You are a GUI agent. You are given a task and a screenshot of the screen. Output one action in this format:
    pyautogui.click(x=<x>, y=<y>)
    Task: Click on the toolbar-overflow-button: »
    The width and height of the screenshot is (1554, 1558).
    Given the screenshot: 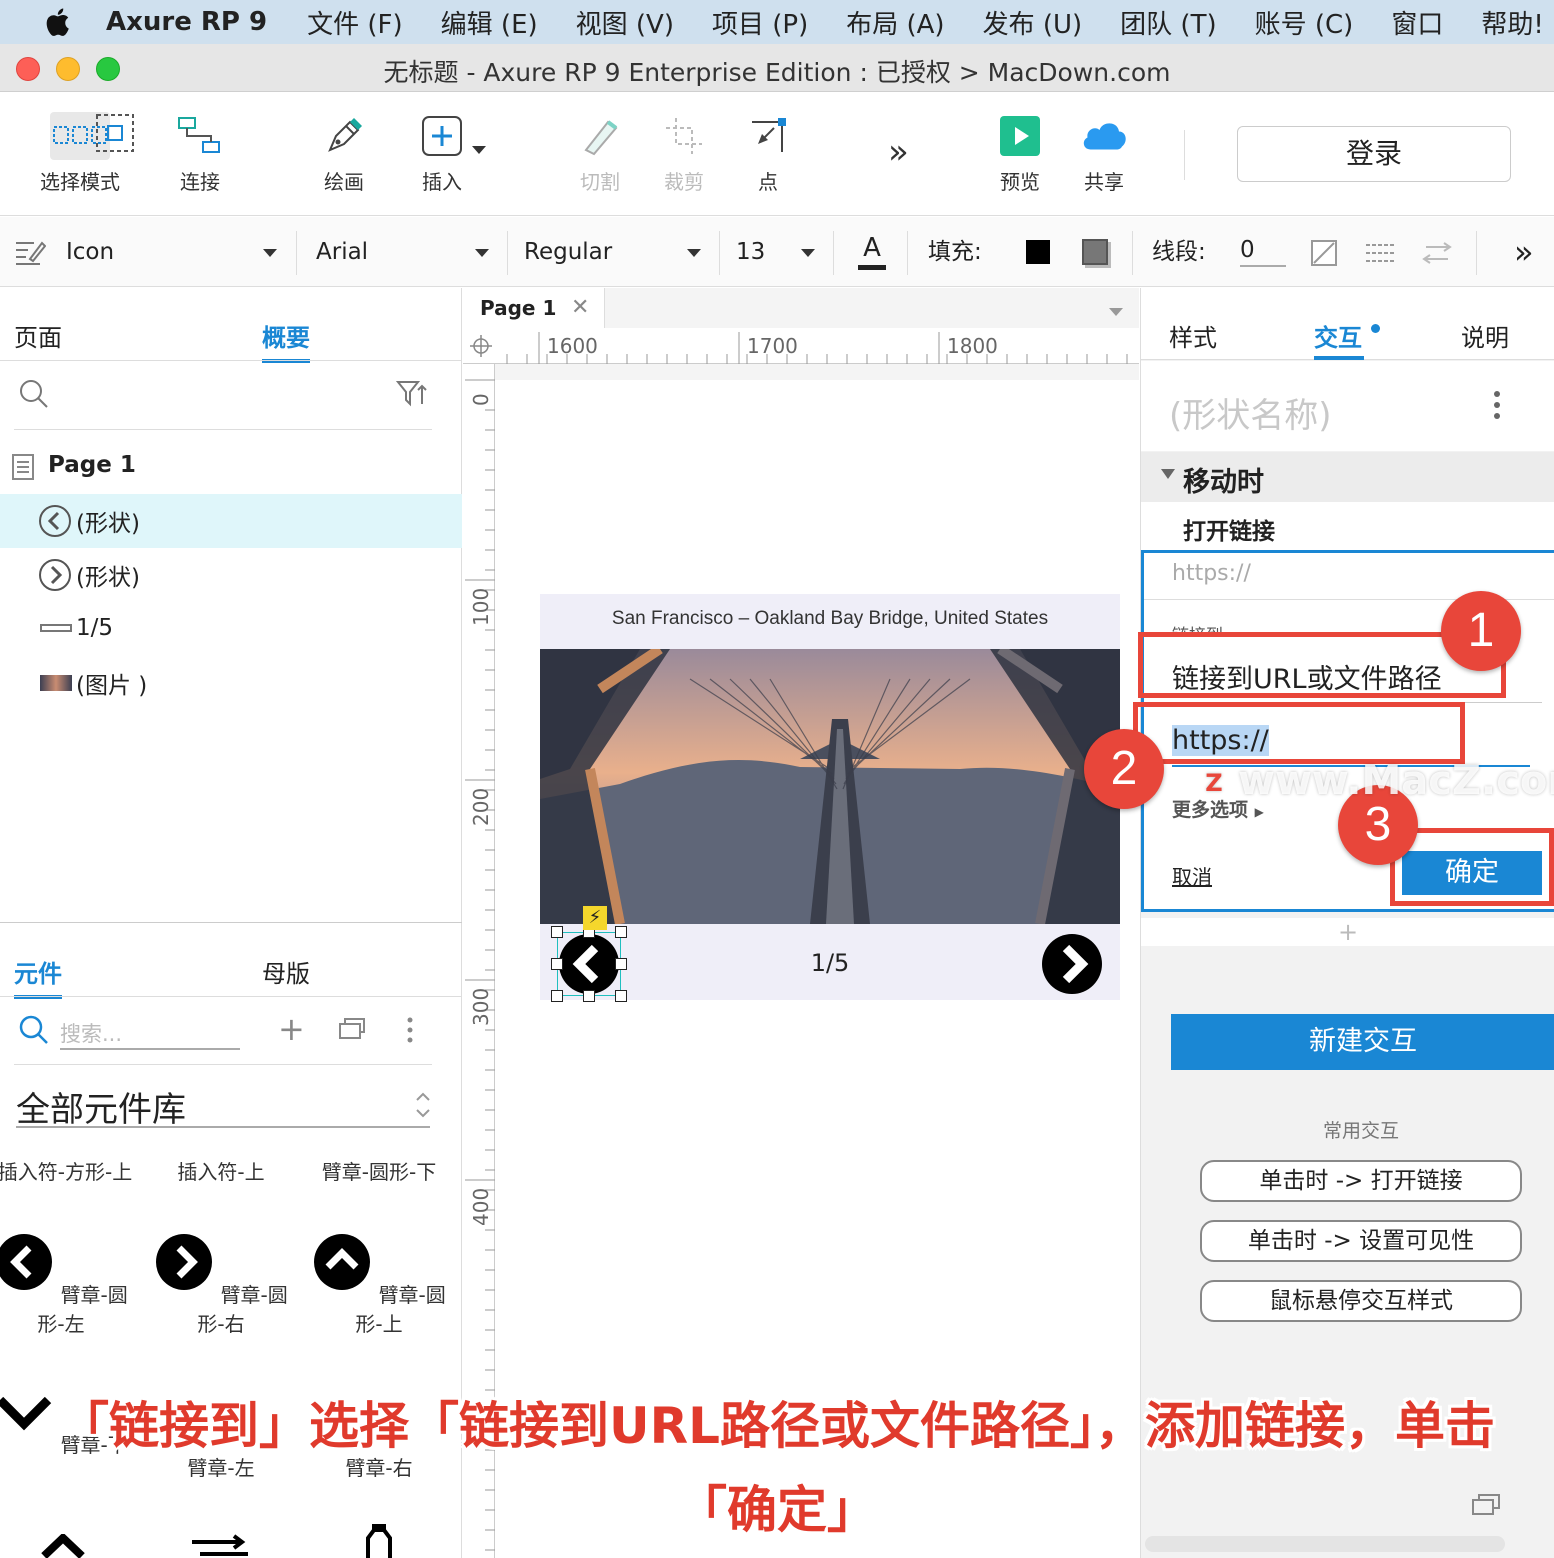 What is the action you would take?
    pyautogui.click(x=898, y=152)
    